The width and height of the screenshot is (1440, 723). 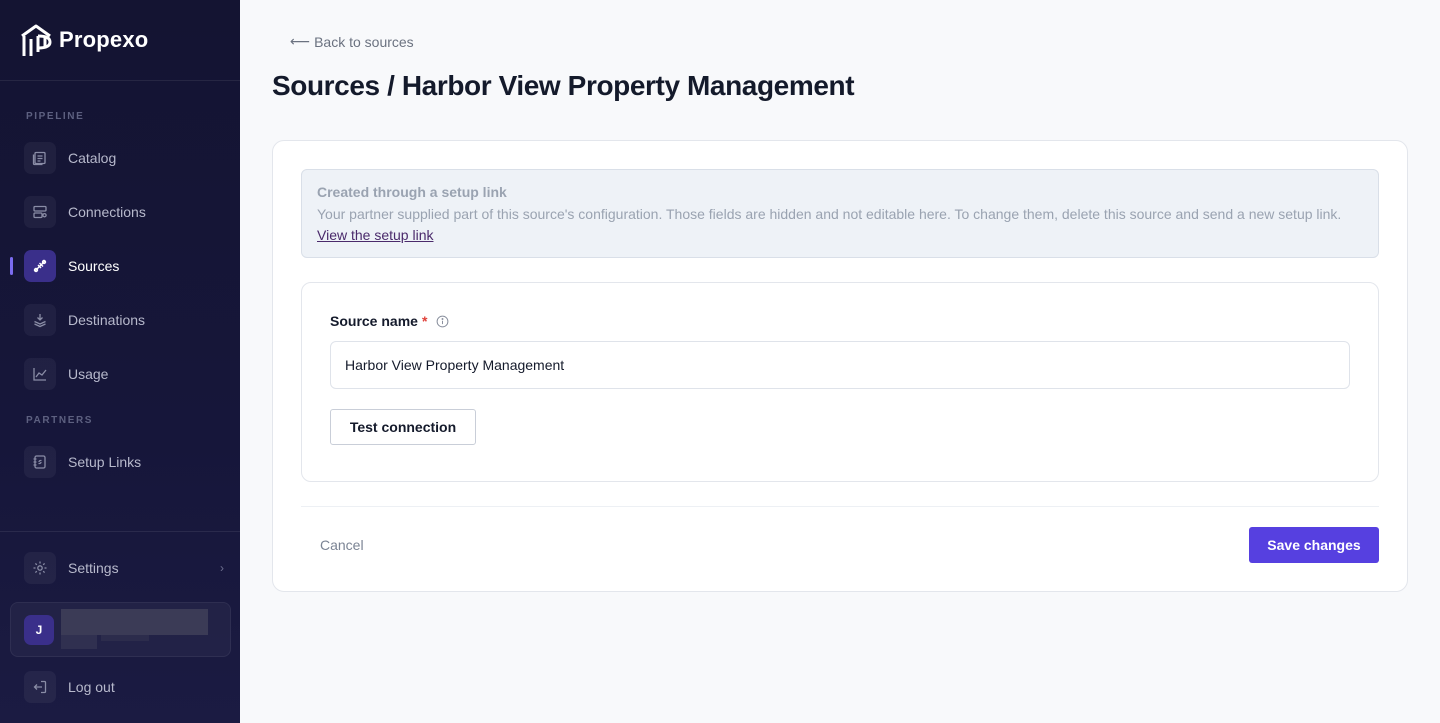 What do you see at coordinates (36, 40) in the screenshot?
I see `propexo-logo-icon` at bounding box center [36, 40].